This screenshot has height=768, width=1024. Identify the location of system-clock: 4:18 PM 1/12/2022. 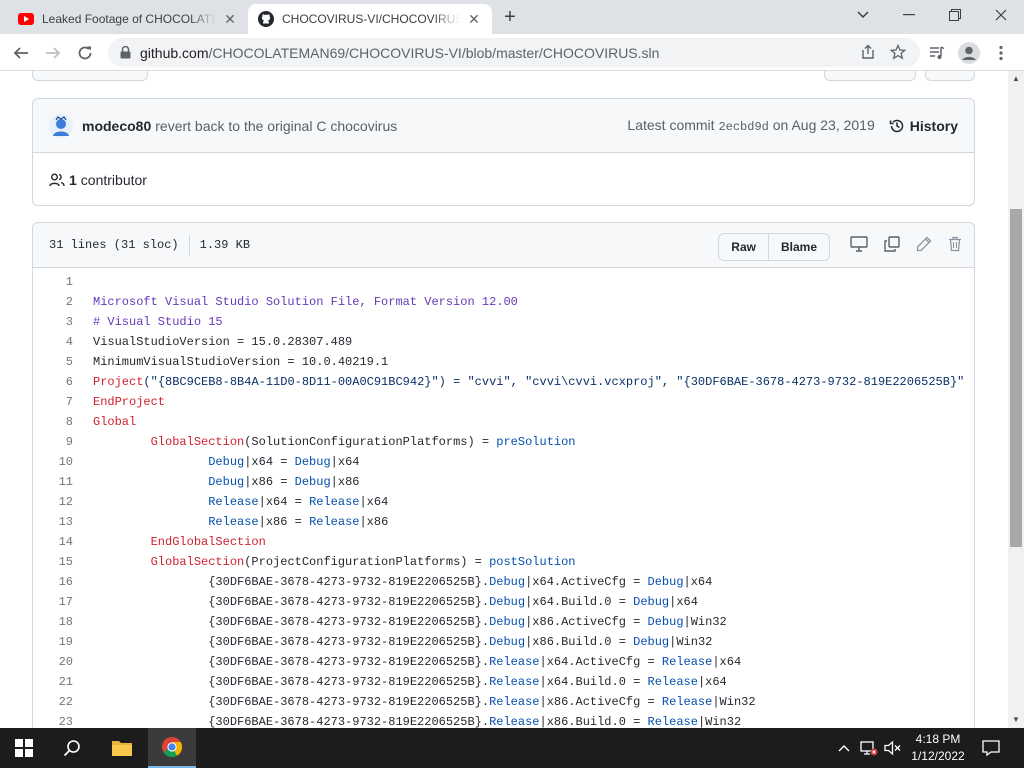
(938, 748).